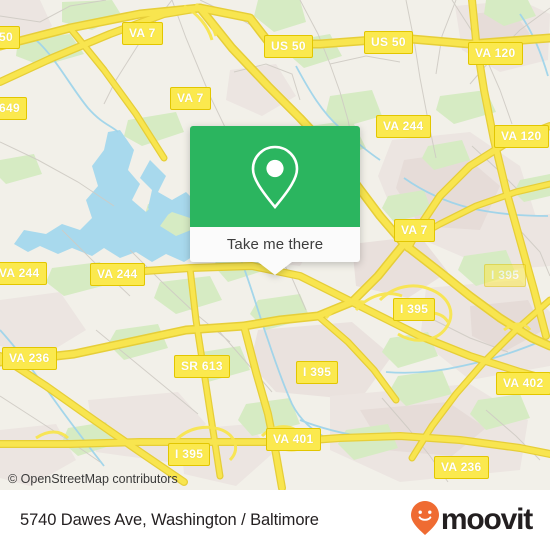  I want to click on road-shield-label: 50, so click(10, 37).